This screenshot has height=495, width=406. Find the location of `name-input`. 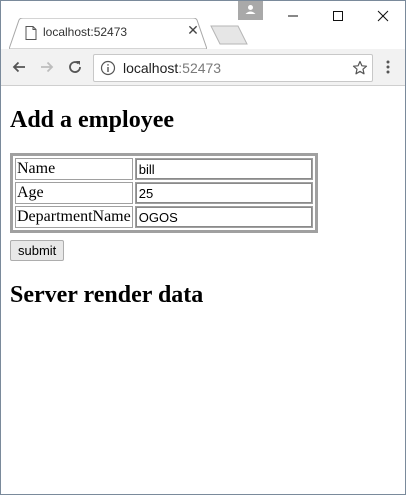

name-input is located at coordinates (223, 169).